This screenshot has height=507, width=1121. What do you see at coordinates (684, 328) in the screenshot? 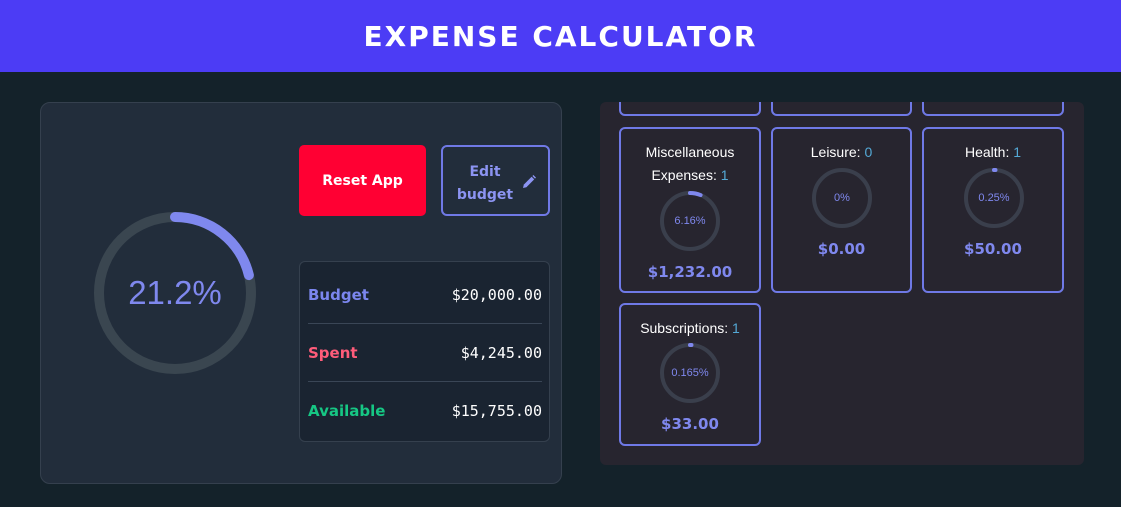
I see `category-name-line1: Subscriptions:` at bounding box center [684, 328].